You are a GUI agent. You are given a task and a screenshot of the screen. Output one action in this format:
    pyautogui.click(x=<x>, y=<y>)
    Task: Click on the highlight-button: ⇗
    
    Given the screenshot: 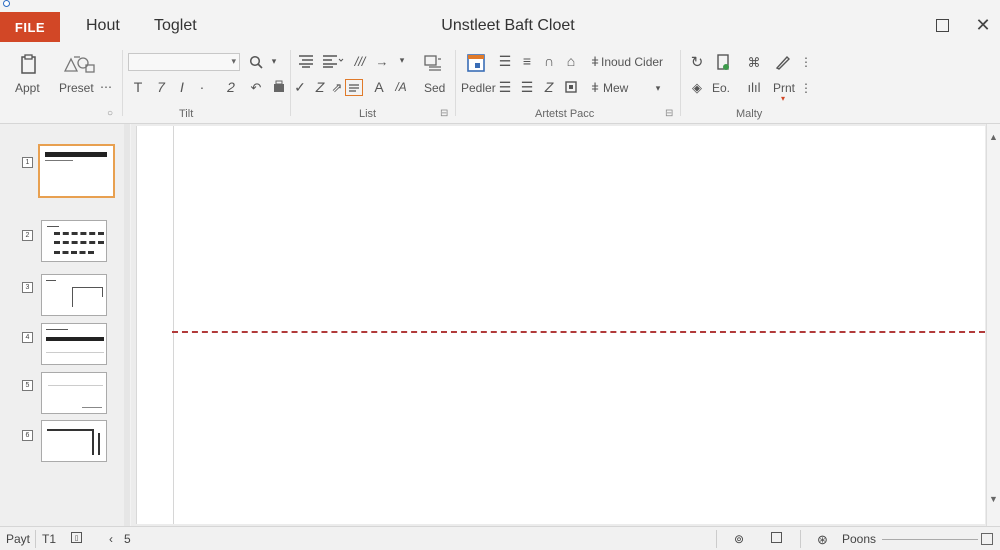 What is the action you would take?
    pyautogui.click(x=337, y=87)
    